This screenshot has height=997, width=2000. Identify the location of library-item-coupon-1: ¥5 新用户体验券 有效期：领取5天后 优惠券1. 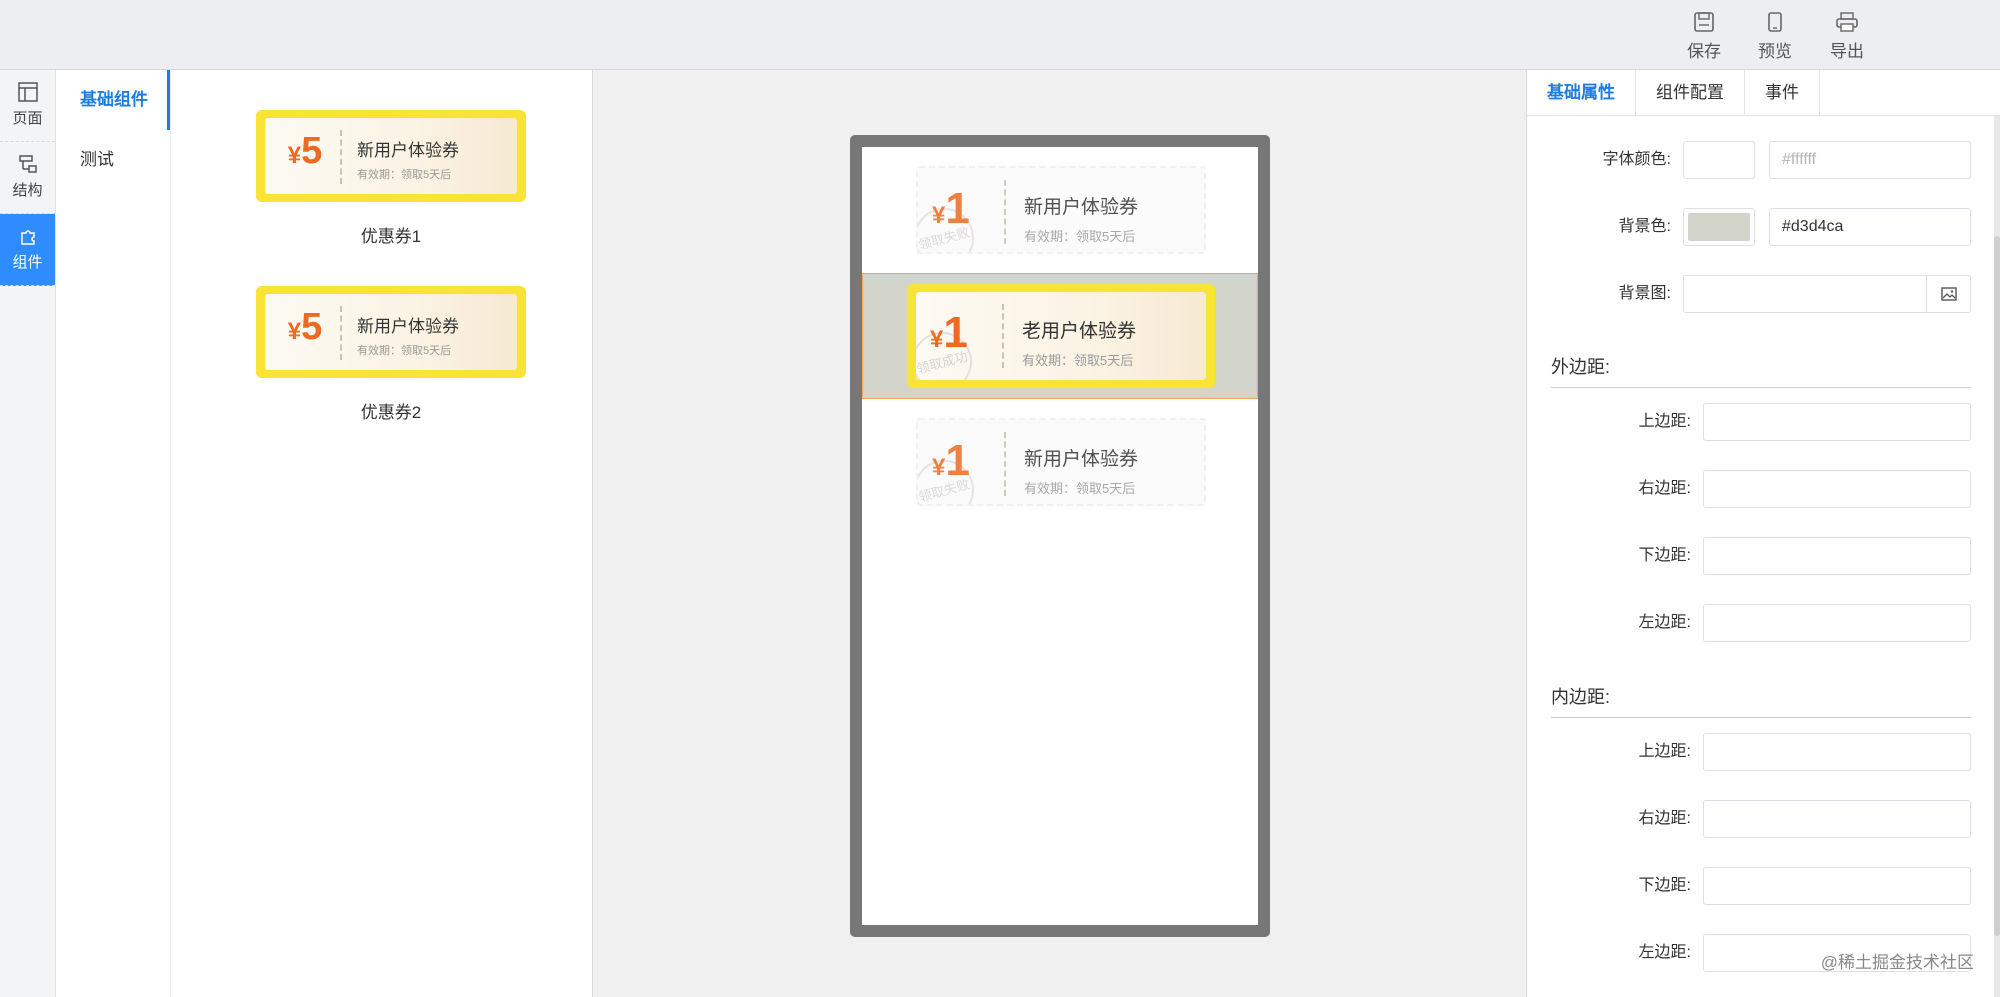
(391, 178).